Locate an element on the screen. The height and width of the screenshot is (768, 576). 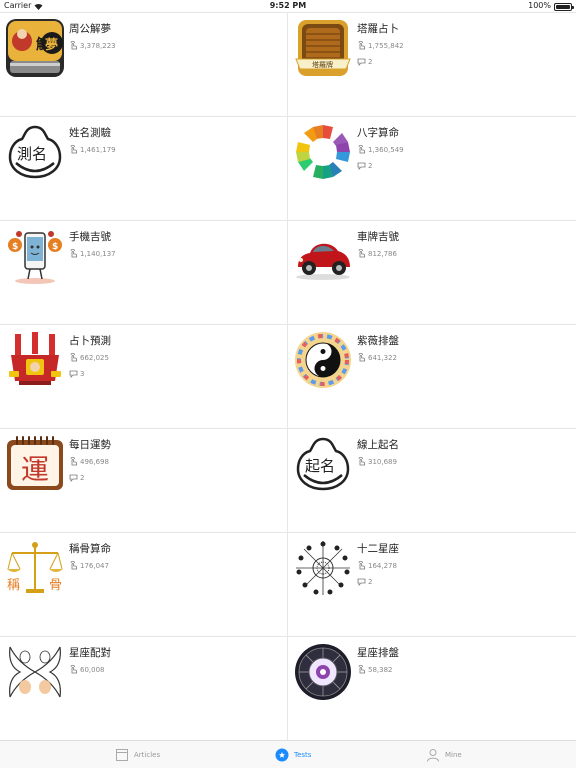
svg-text: 骨 is located at coordinates (55, 585).